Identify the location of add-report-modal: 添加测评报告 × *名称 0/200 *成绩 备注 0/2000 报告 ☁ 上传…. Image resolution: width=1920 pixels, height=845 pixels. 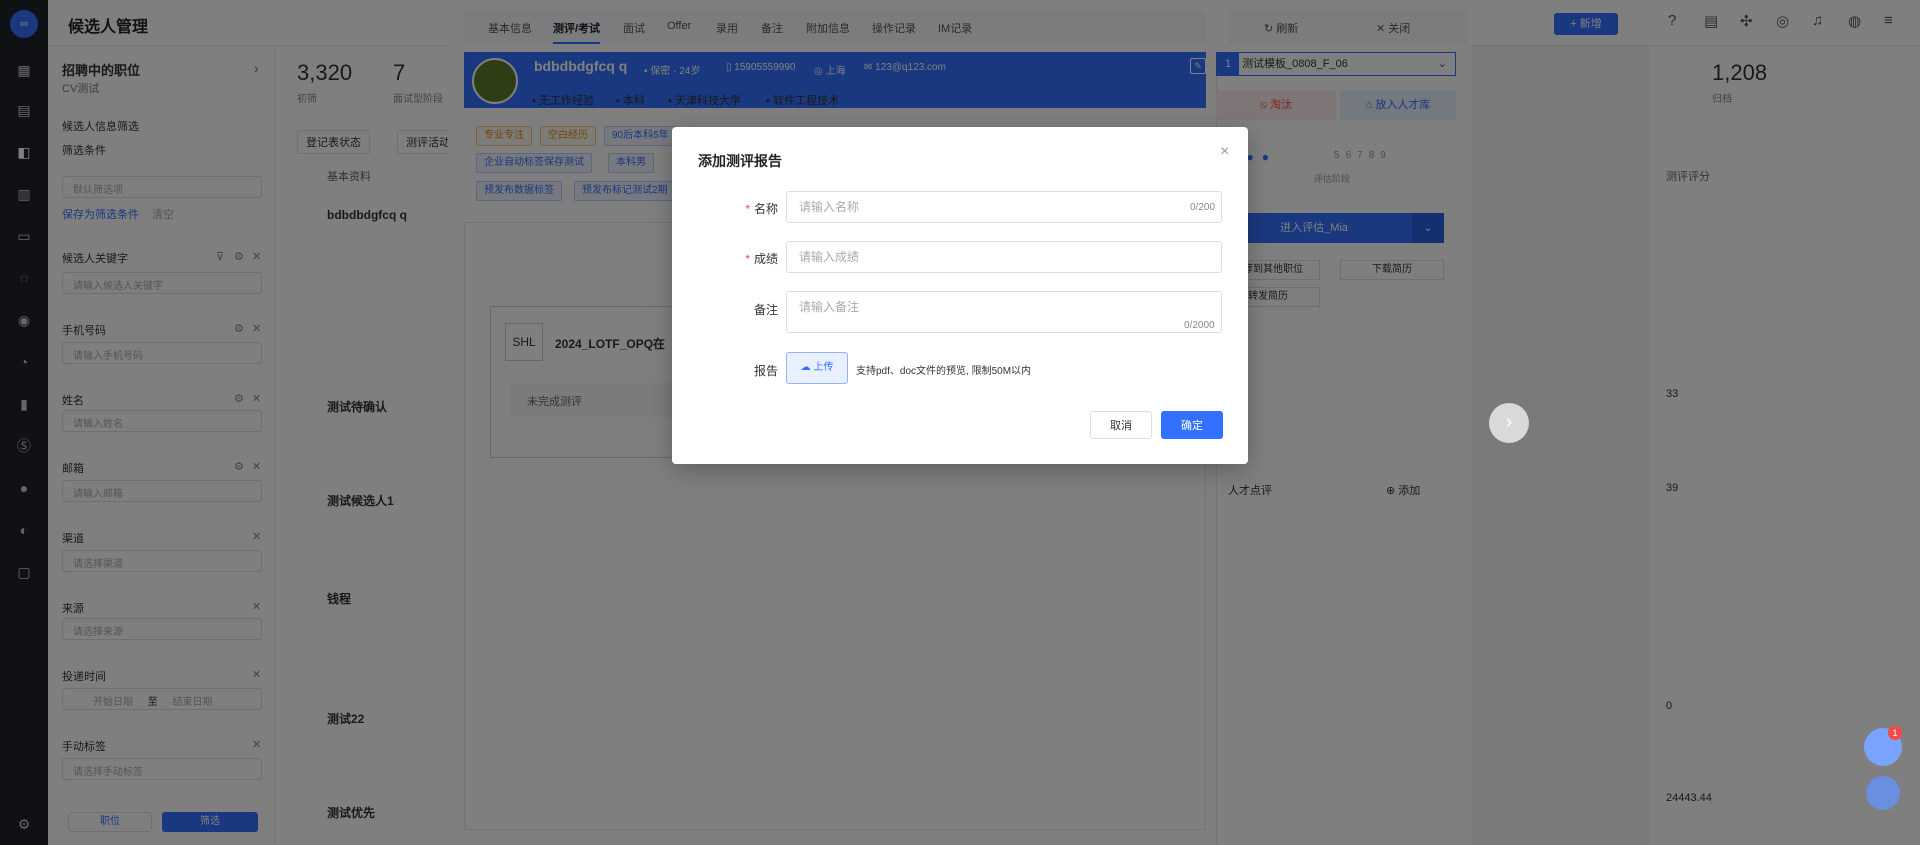
(960, 295).